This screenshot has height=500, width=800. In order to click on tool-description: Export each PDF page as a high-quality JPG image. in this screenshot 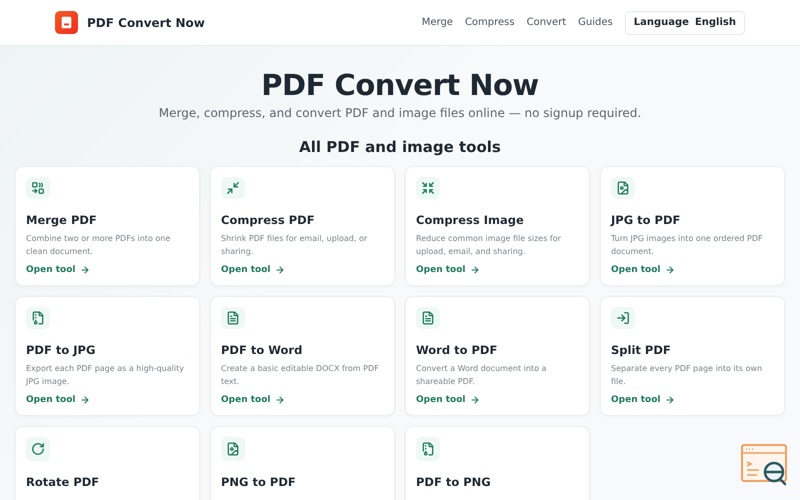, I will do `click(105, 375)`.